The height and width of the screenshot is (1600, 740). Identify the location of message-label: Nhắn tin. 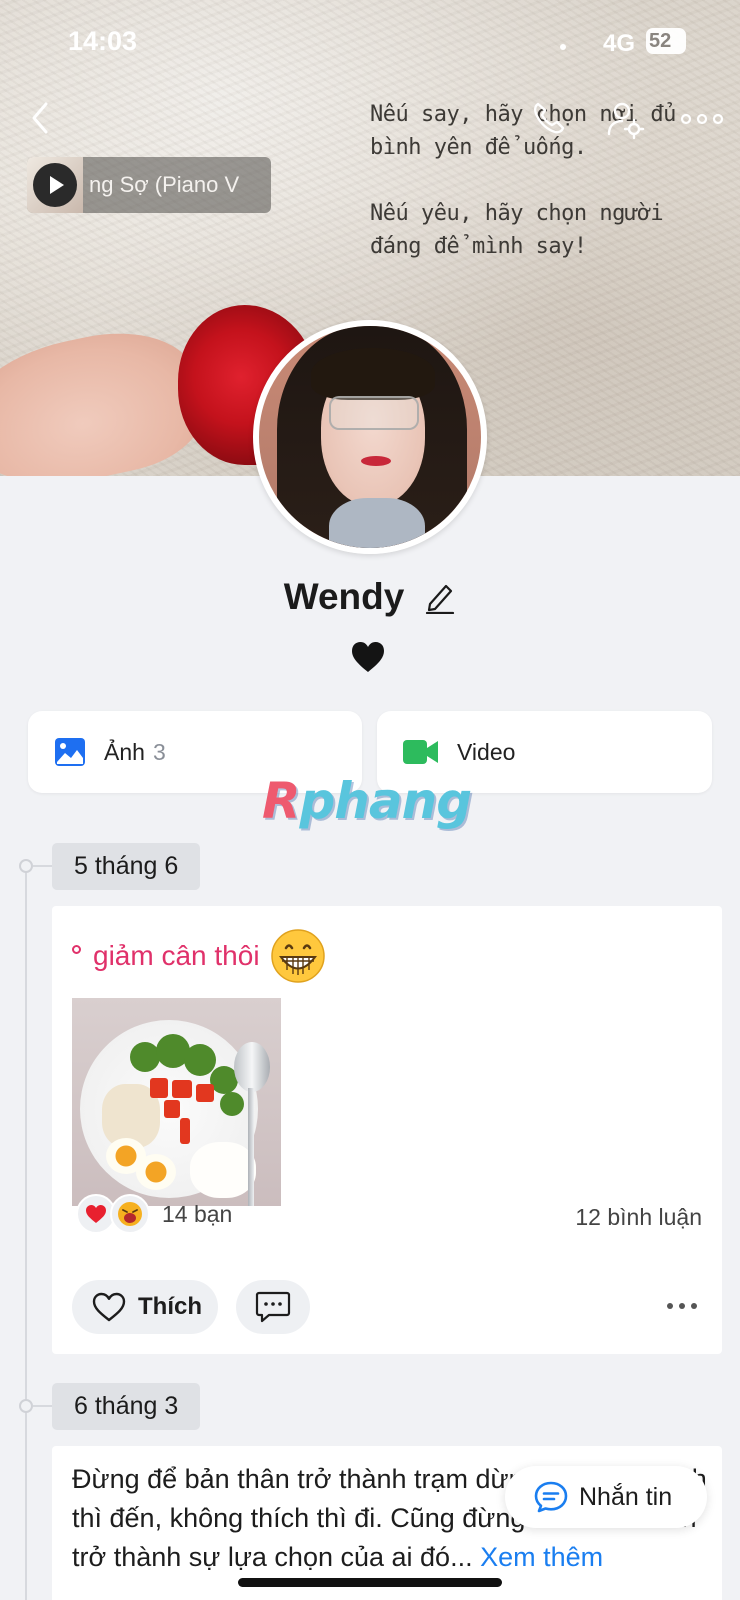
(626, 1496).